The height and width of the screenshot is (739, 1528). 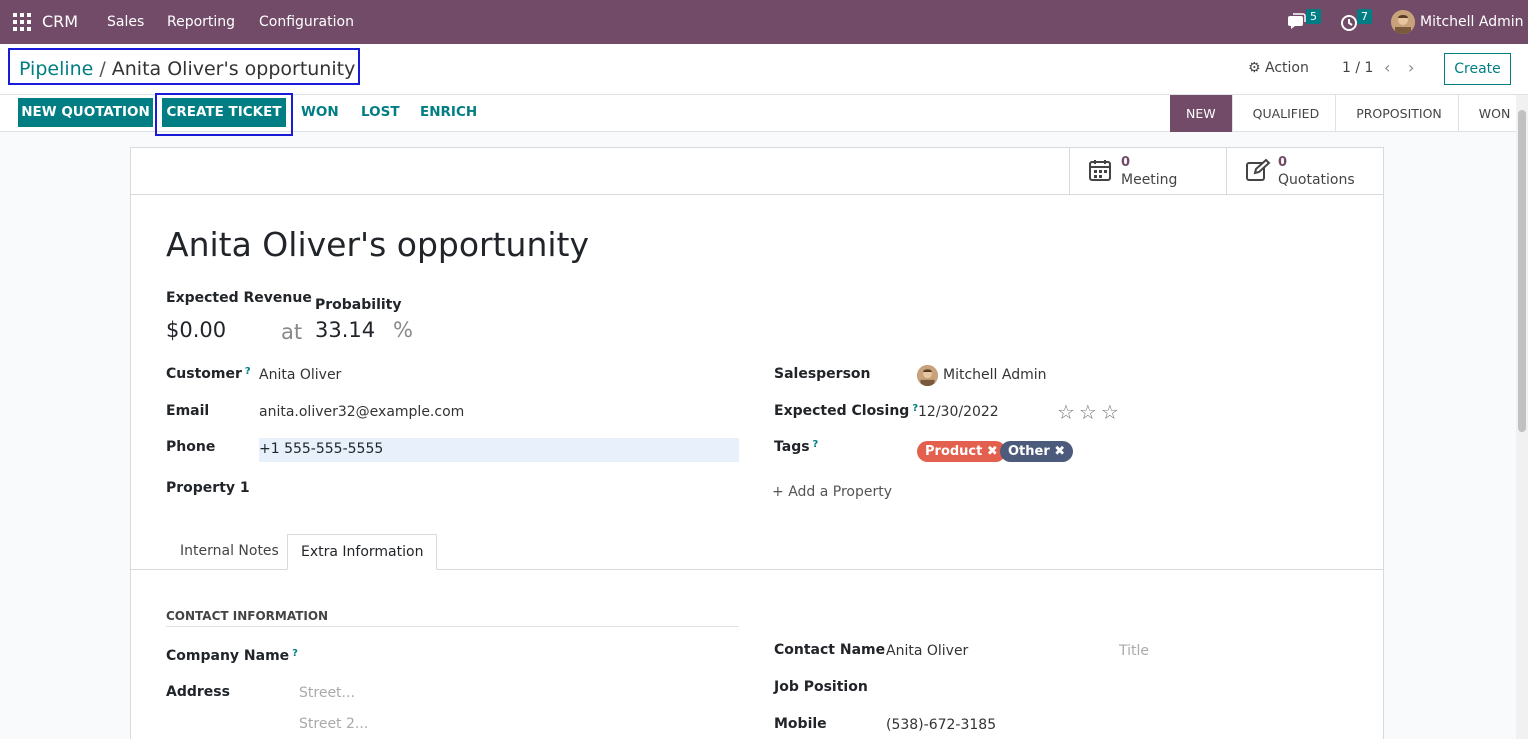 I want to click on meeting-label: Meeting, so click(x=1149, y=180).